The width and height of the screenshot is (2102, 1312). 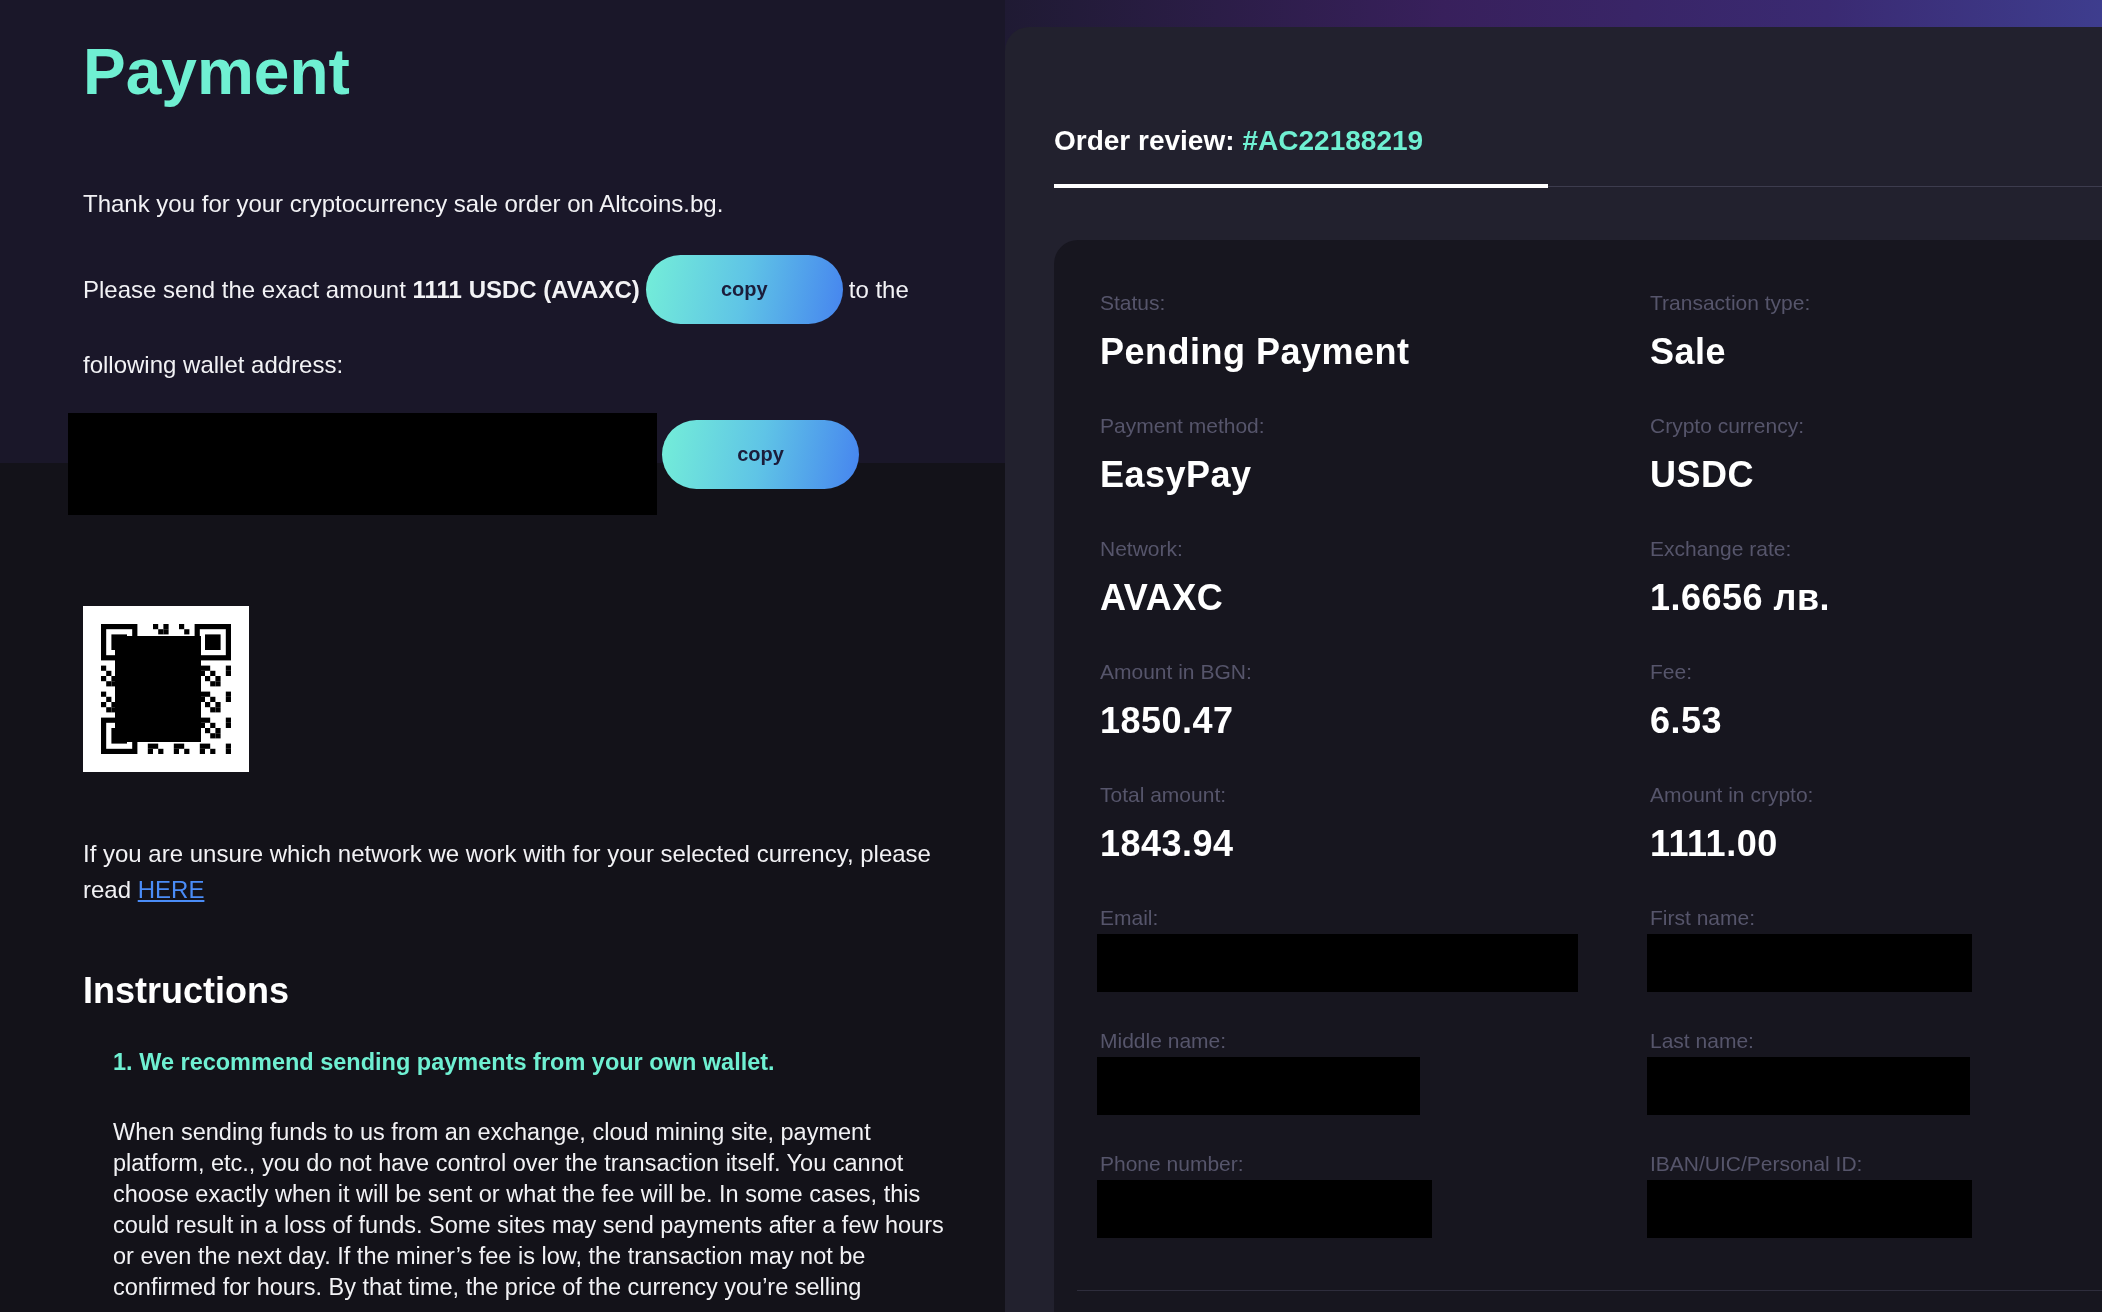 What do you see at coordinates (1167, 844) in the screenshot?
I see `field-value: 1843.94` at bounding box center [1167, 844].